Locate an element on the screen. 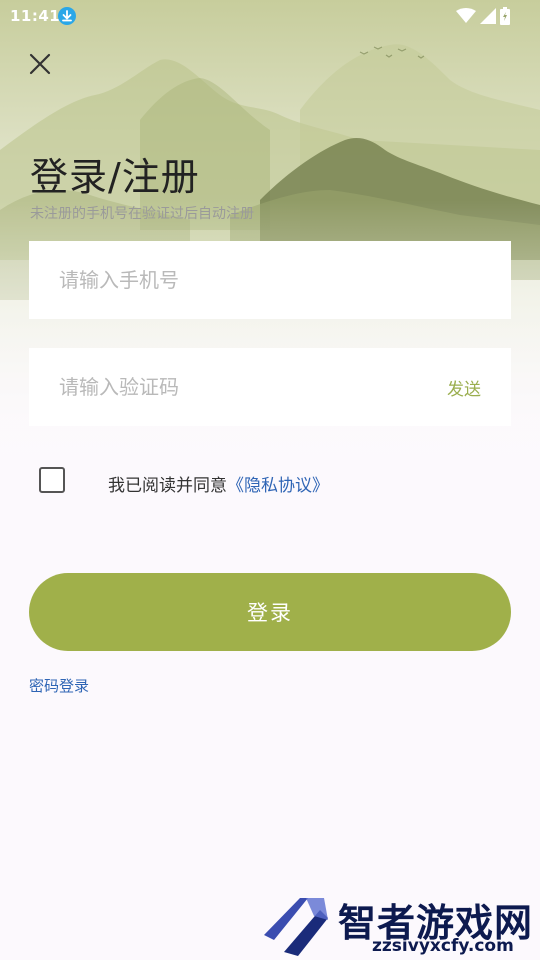 This screenshot has width=540, height=960. download-icon is located at coordinates (67, 16).